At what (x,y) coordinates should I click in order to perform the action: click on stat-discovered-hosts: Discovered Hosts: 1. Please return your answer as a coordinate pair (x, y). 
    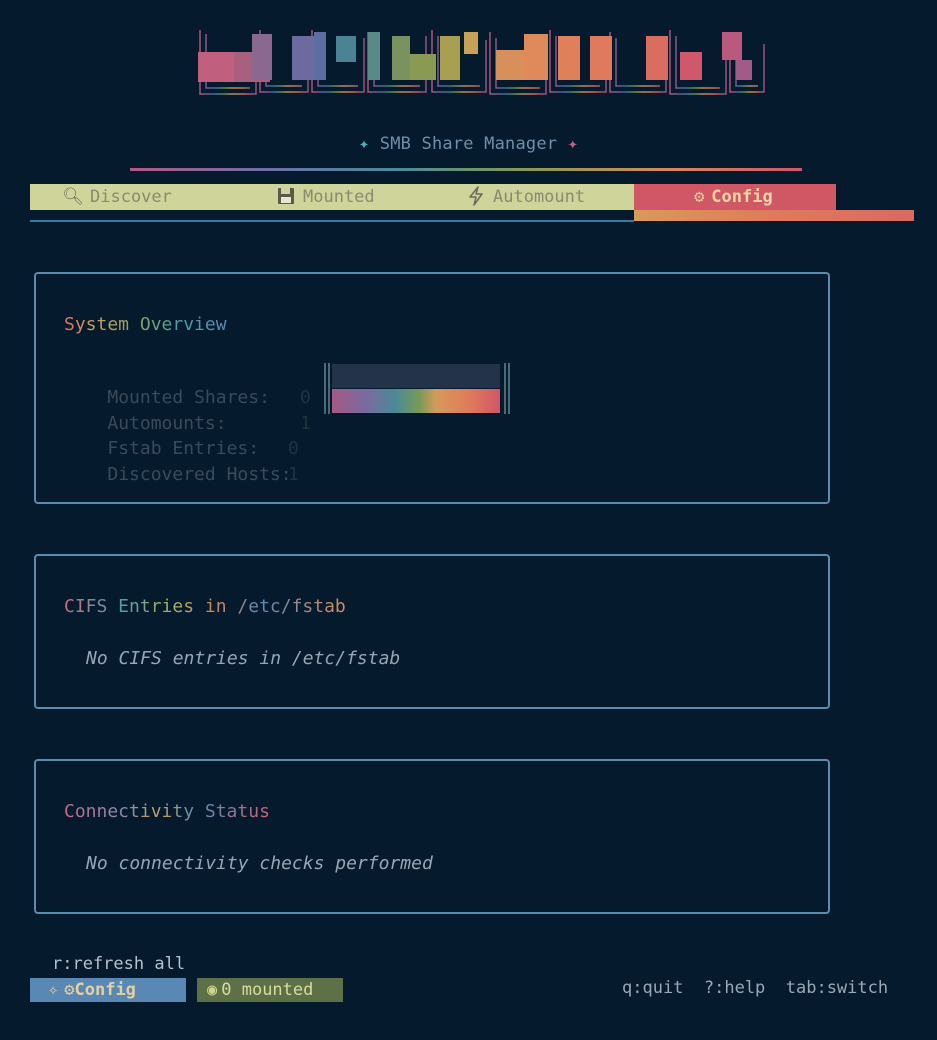
    Looking at the image, I should click on (181, 474).